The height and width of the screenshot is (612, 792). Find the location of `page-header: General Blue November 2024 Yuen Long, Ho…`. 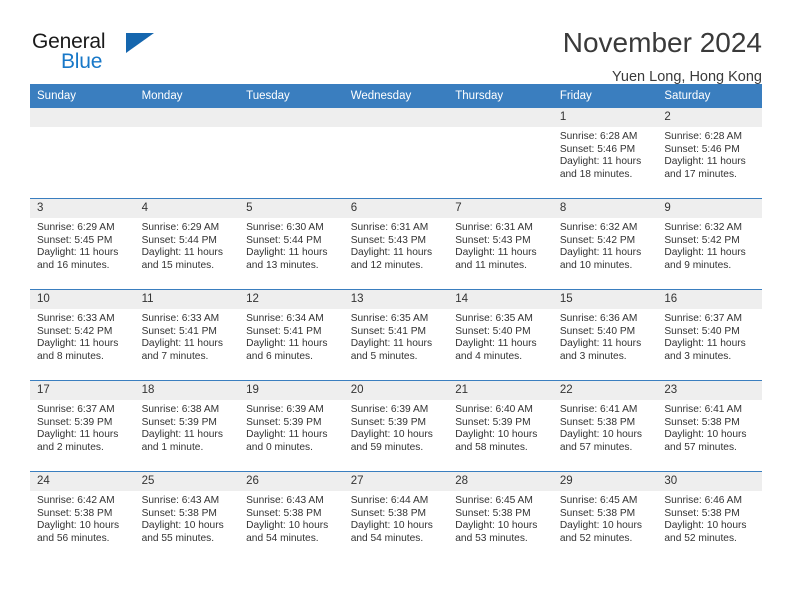

page-header: General Blue November 2024 Yuen Long, Ho… is located at coordinates (396, 42).